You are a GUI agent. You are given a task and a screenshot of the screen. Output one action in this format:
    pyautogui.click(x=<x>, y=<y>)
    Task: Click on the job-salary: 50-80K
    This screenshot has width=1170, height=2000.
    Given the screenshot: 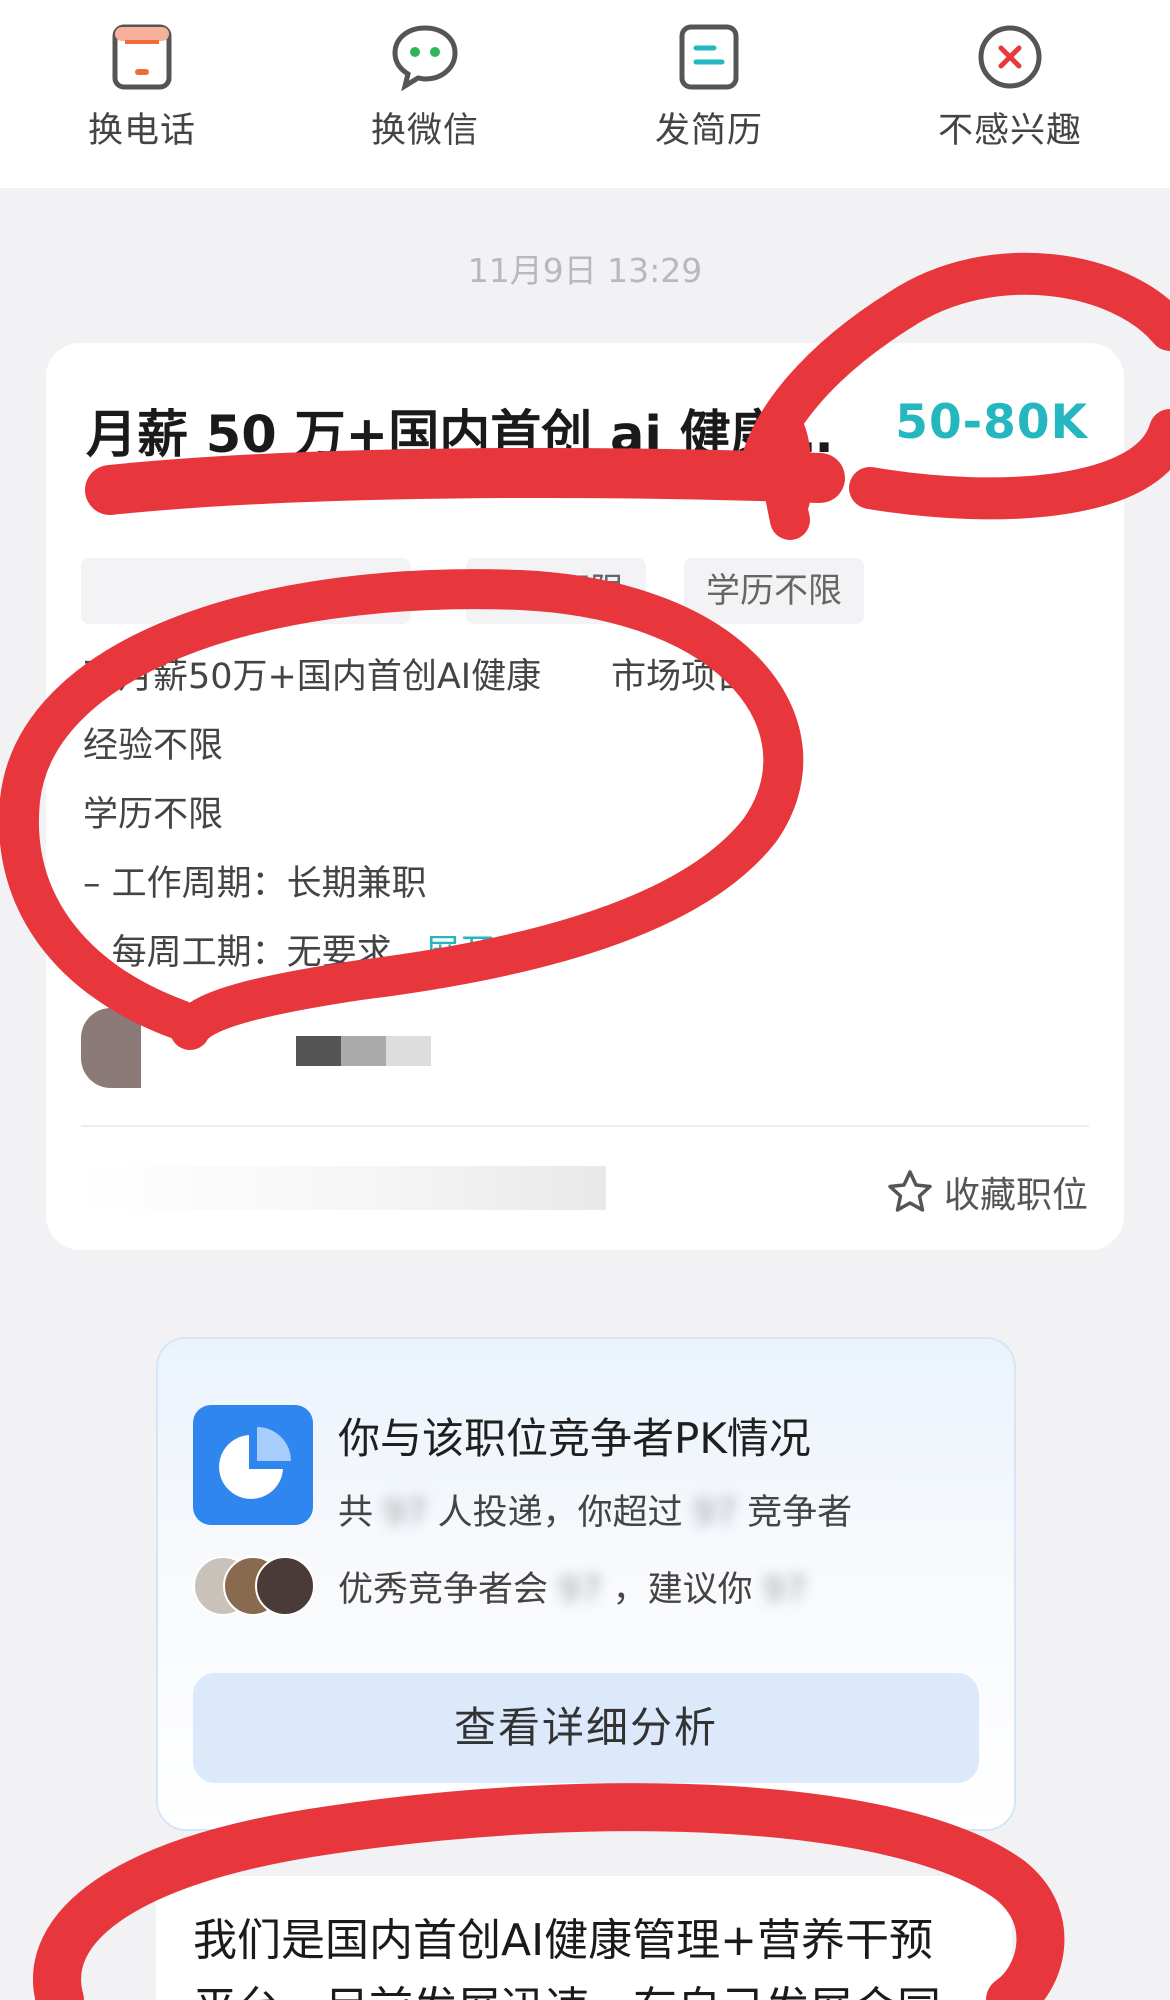 What is the action you would take?
    pyautogui.click(x=991, y=422)
    